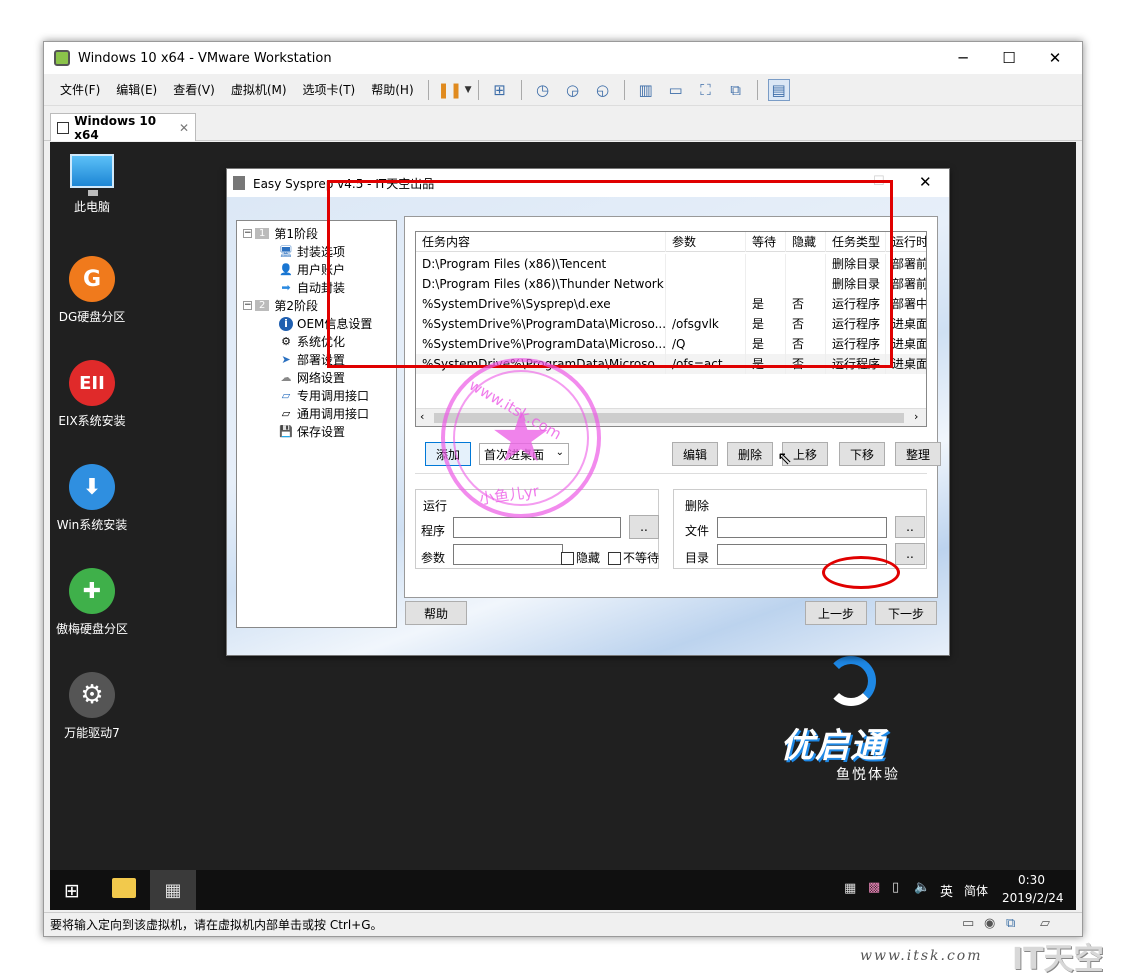 This screenshot has width=1124, height=979. What do you see at coordinates (184, 128) in the screenshot?
I see `tab-close-icon: ✕` at bounding box center [184, 128].